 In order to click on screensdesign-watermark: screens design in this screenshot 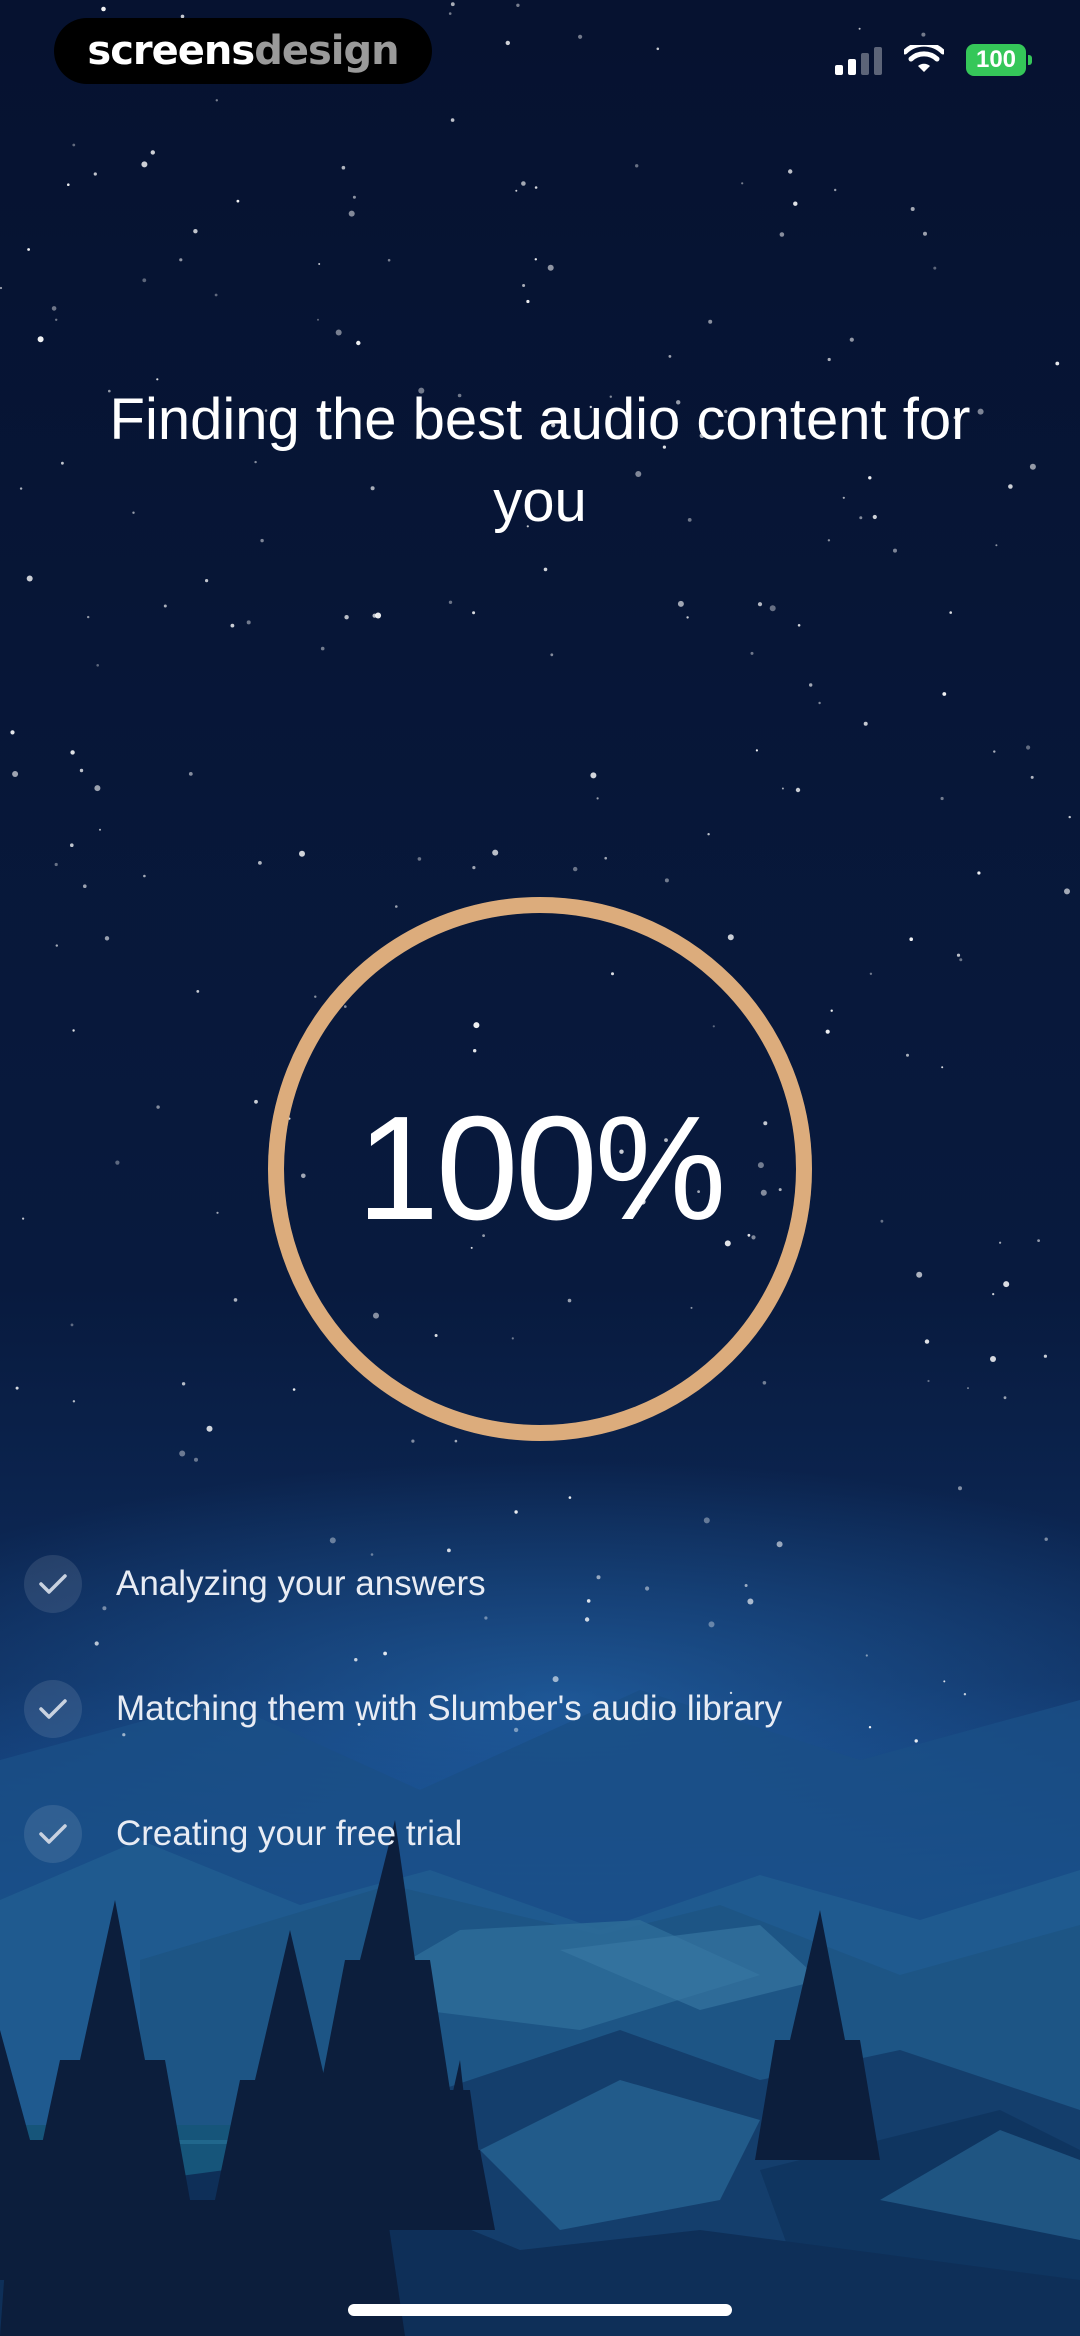, I will do `click(243, 51)`.